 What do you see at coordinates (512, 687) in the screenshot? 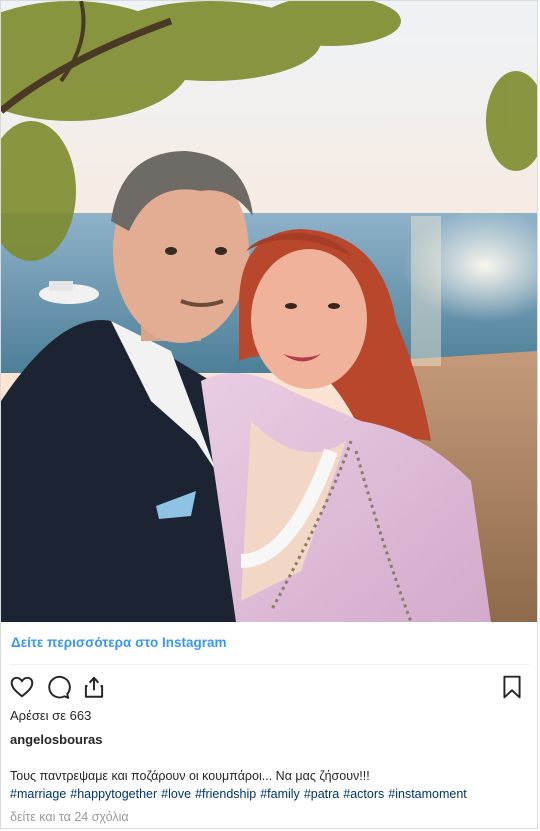
I see `bookmark-icon` at bounding box center [512, 687].